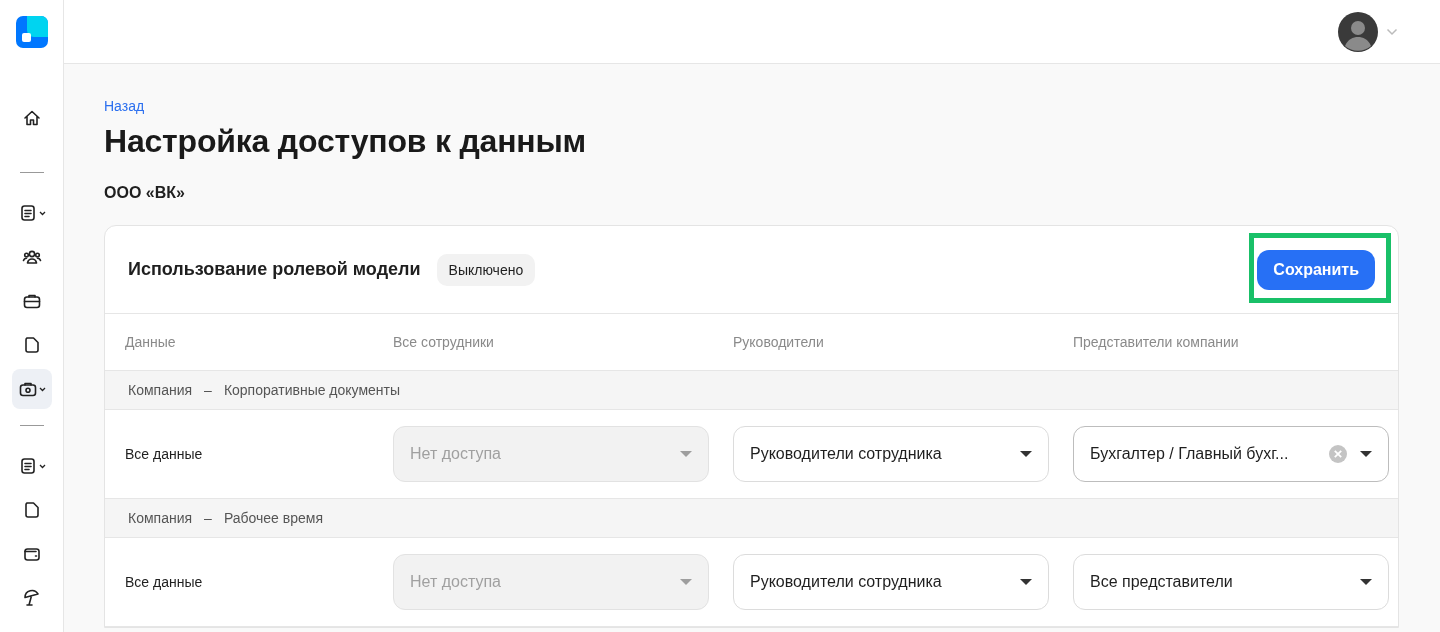  Describe the element at coordinates (31, 389) in the screenshot. I see `sidebar-item` at that location.